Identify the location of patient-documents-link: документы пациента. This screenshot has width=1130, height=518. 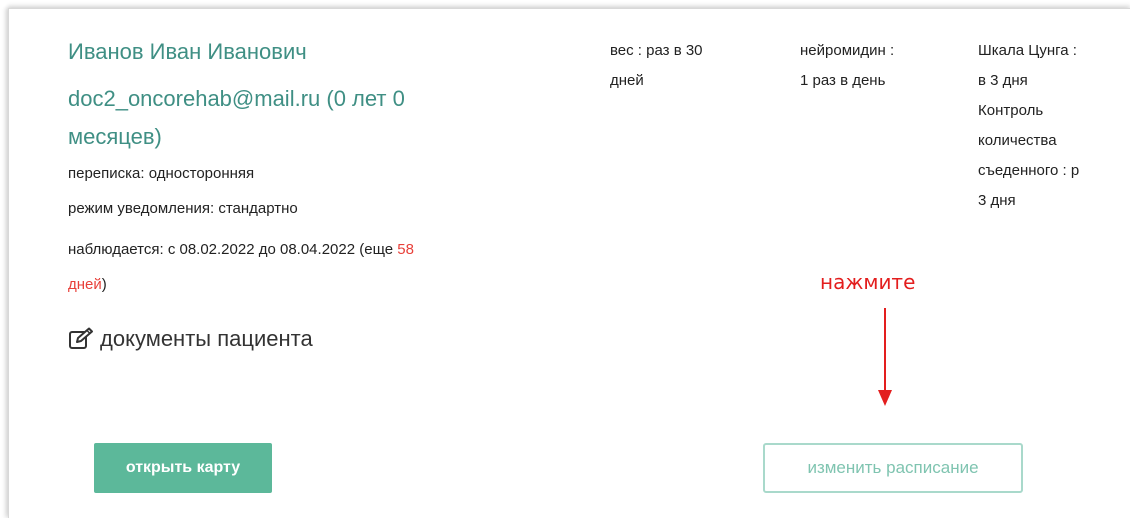
(190, 339).